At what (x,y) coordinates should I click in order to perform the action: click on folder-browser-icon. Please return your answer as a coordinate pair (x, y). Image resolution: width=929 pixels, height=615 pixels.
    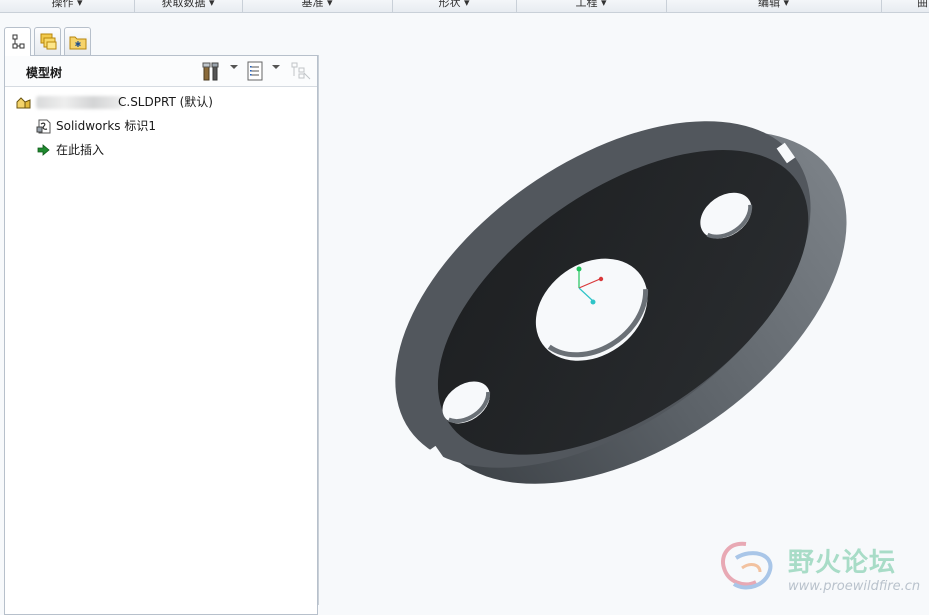
    Looking at the image, I should click on (48, 41).